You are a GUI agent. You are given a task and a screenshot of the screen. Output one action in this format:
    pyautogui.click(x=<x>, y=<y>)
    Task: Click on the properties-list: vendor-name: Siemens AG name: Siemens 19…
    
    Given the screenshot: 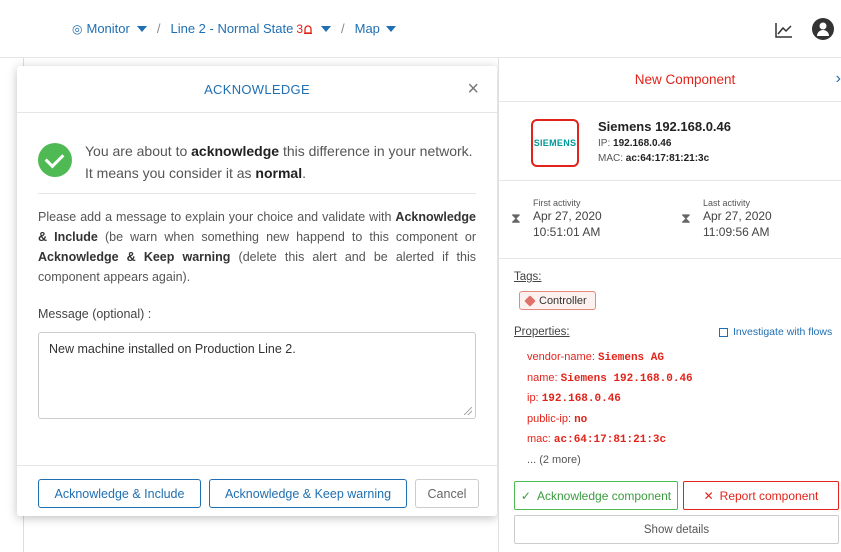 What is the action you would take?
    pyautogui.click(x=610, y=409)
    